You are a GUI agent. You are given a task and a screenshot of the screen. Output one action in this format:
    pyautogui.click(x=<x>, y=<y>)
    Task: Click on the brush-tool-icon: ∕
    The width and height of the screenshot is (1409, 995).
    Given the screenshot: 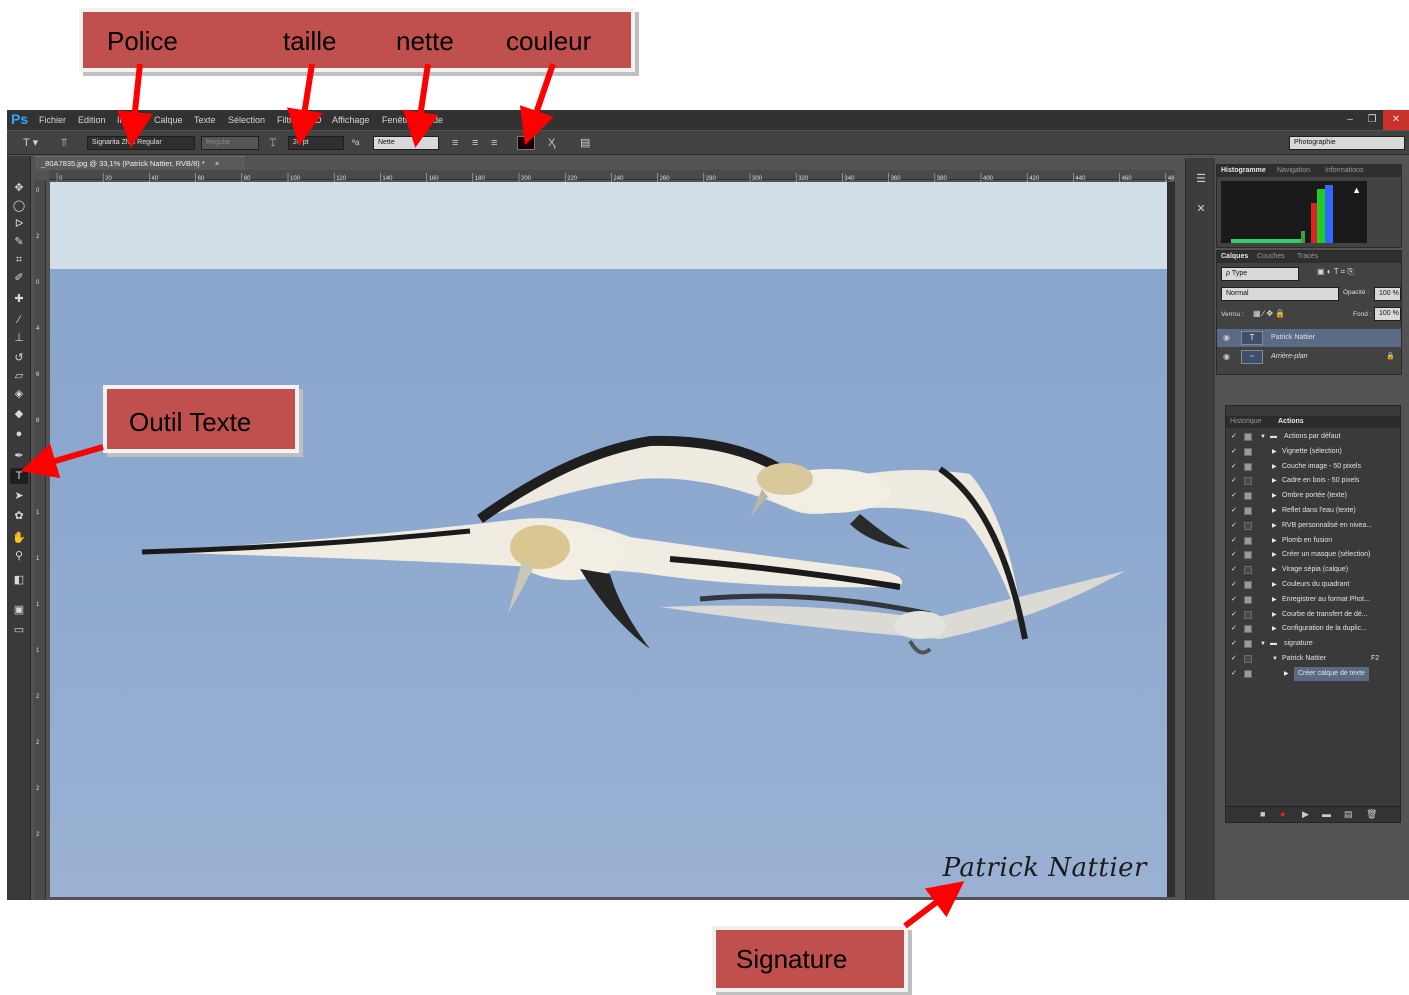 What is the action you would take?
    pyautogui.click(x=19, y=320)
    